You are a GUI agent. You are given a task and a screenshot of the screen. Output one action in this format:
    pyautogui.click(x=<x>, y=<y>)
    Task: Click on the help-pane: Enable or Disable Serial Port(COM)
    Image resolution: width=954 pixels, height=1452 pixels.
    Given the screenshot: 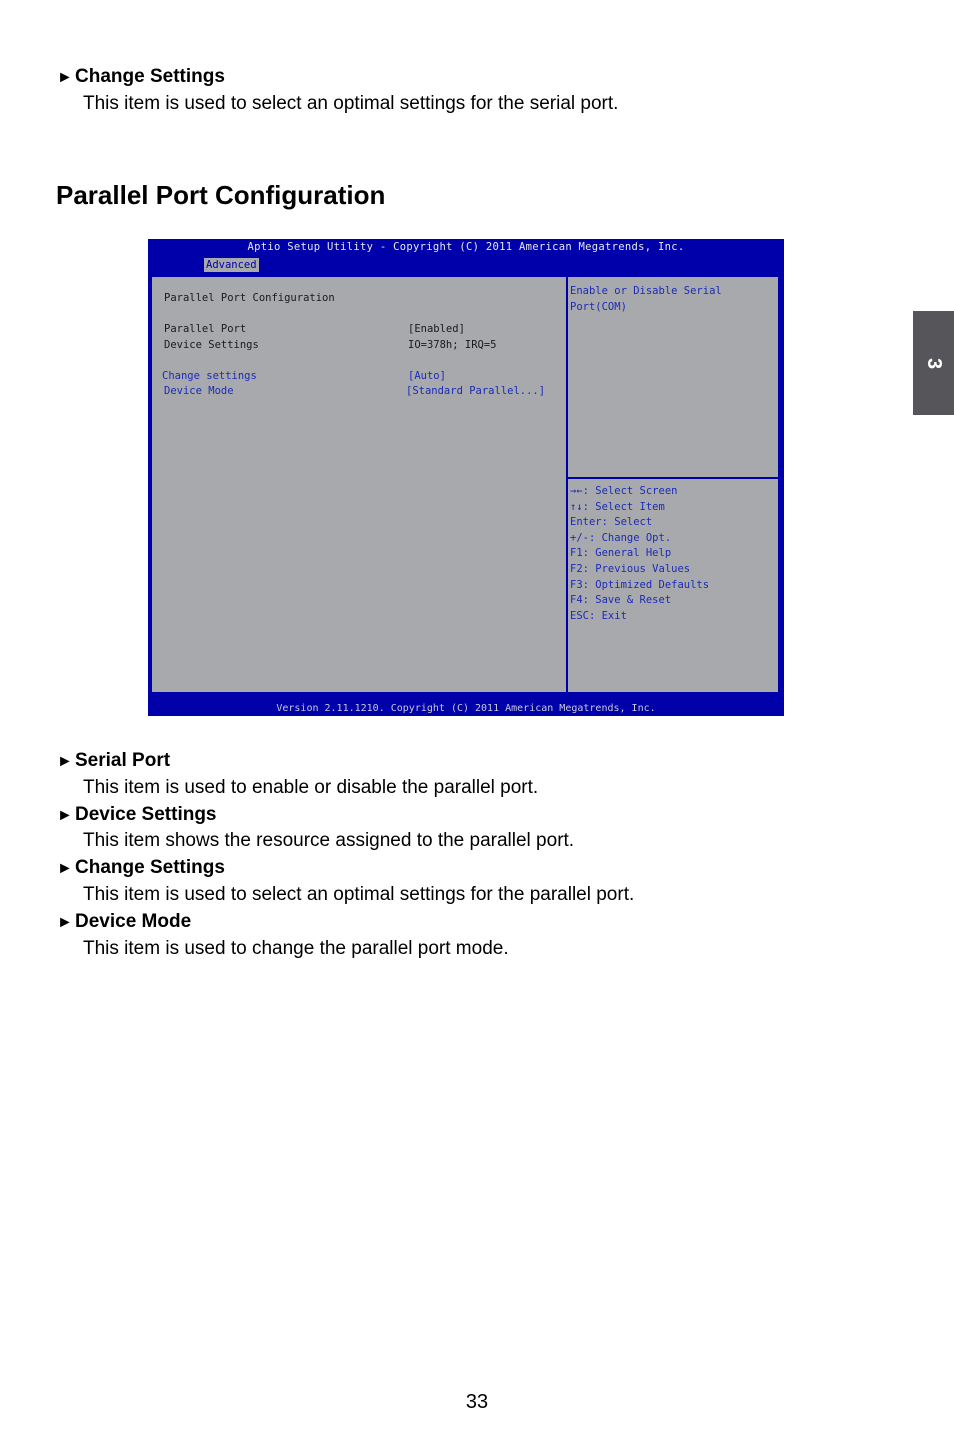 What is the action you would take?
    pyautogui.click(x=673, y=378)
    